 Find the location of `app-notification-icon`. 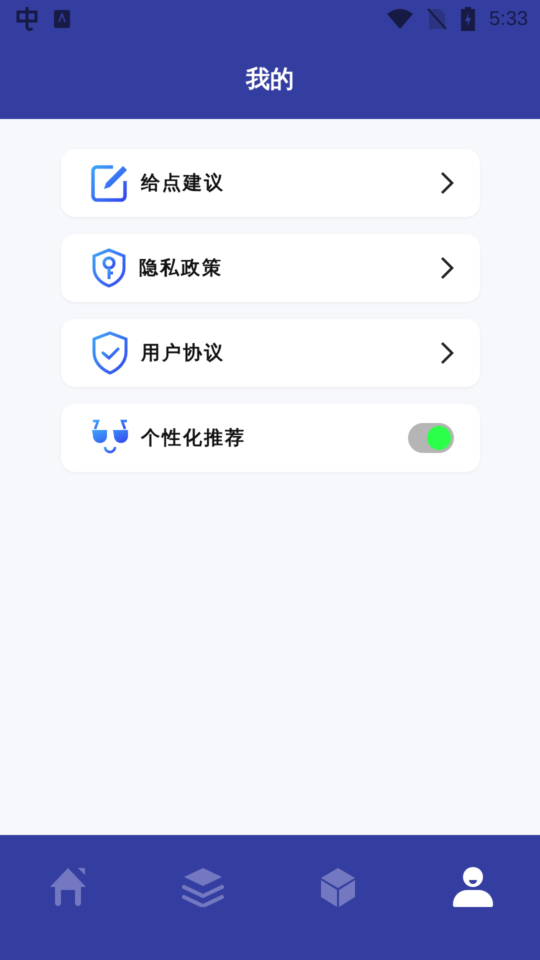

app-notification-icon is located at coordinates (27, 19).